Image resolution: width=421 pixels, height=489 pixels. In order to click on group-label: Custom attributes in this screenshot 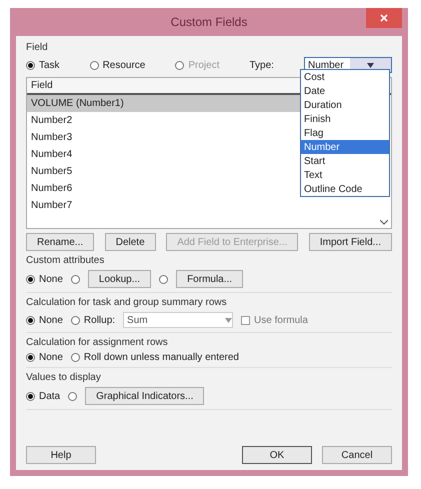, I will do `click(66, 260)`.